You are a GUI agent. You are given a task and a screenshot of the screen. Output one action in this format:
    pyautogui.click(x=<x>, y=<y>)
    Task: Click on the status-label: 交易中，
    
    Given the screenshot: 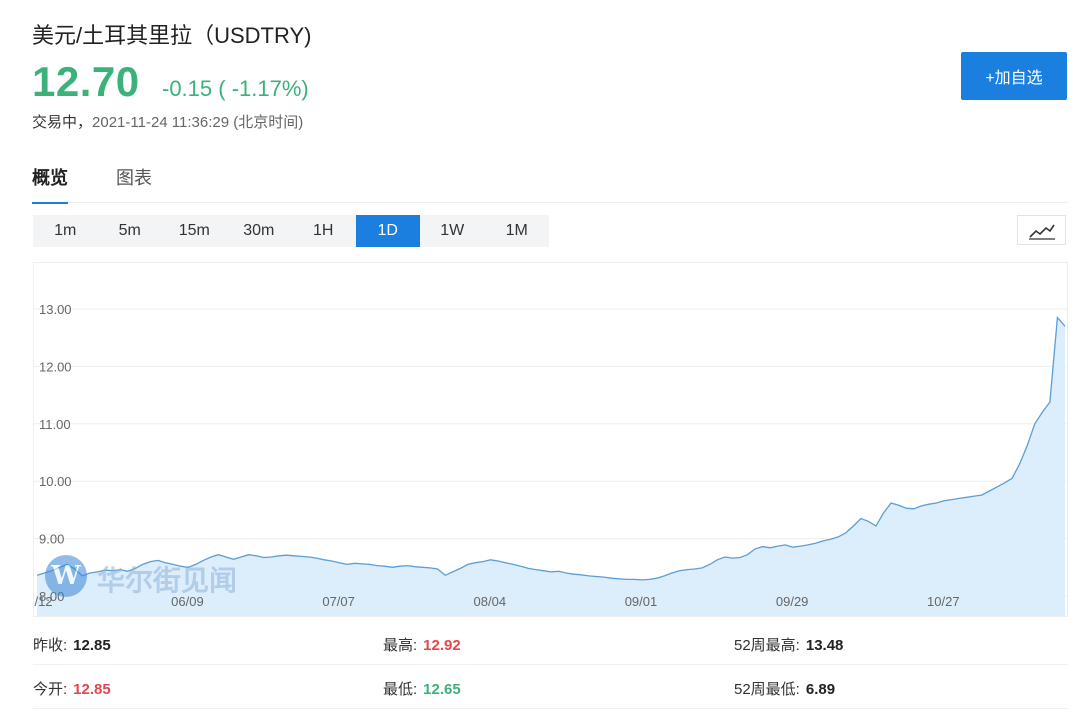 What is the action you would take?
    pyautogui.click(x=62, y=122)
    